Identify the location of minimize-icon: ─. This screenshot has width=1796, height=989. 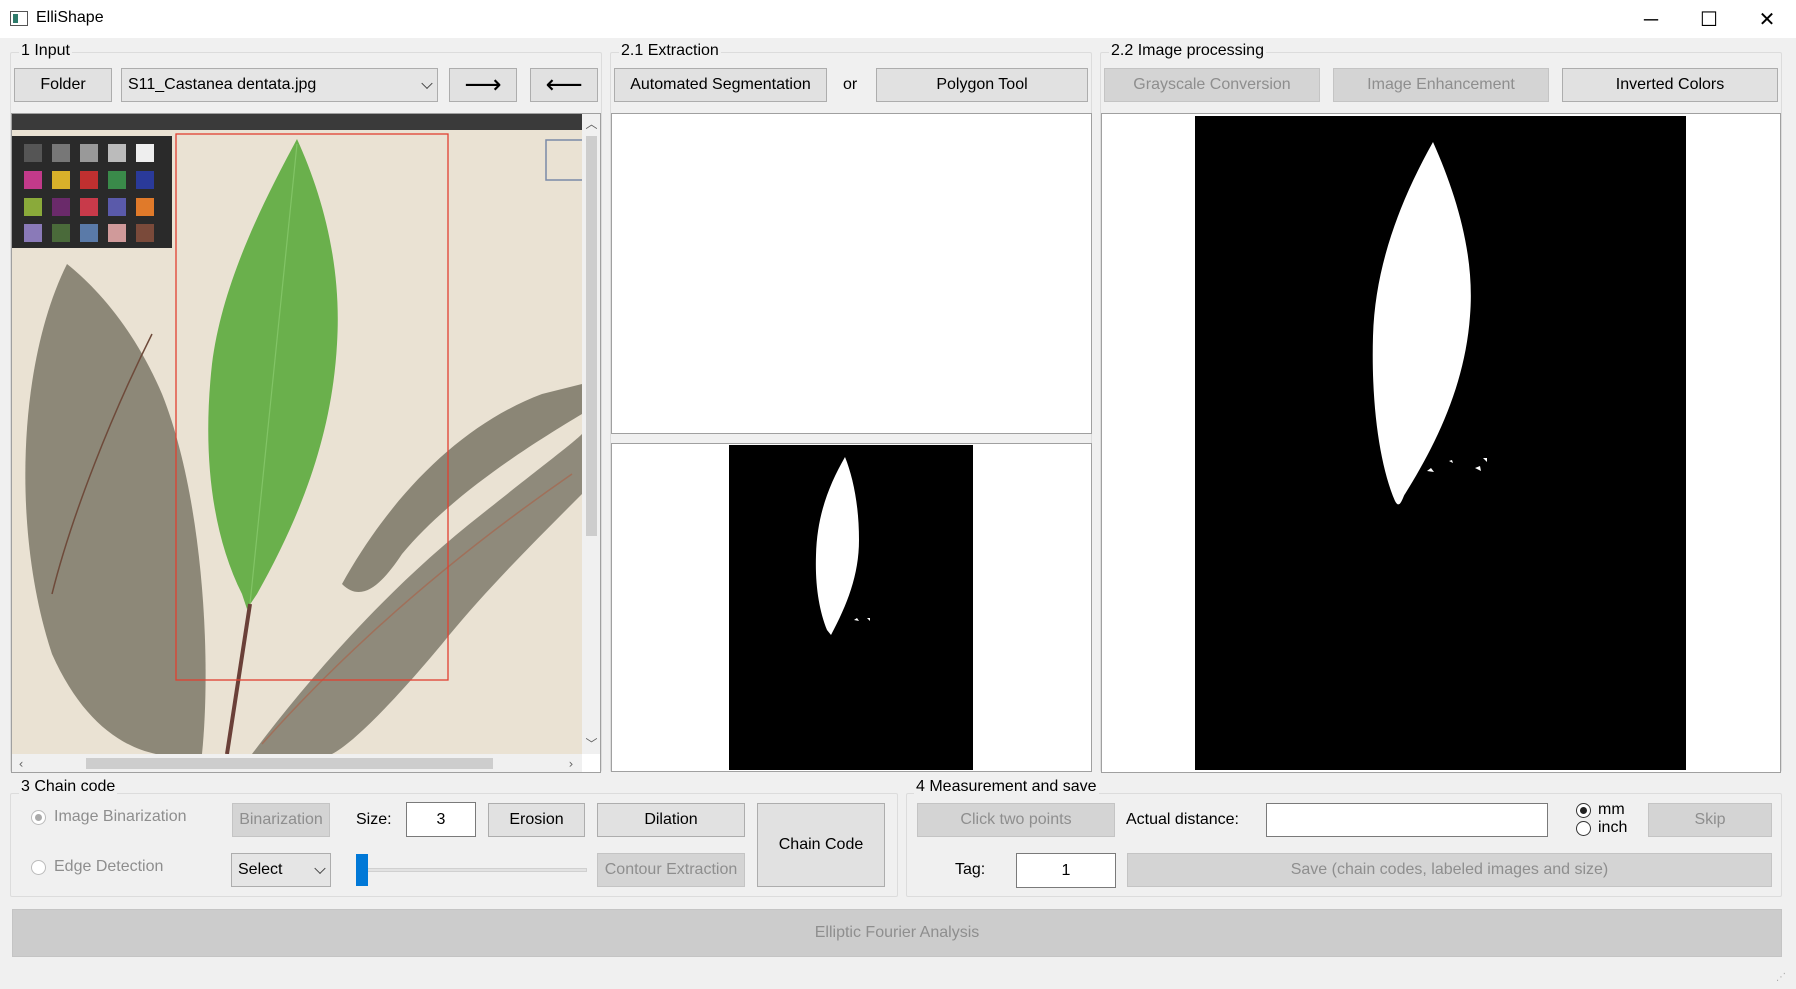
(1651, 19).